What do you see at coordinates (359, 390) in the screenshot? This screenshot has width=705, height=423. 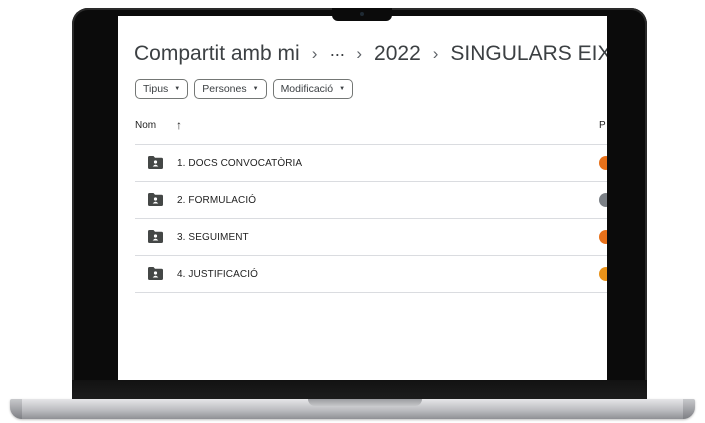 I see `laptop-bottom-bezel` at bounding box center [359, 390].